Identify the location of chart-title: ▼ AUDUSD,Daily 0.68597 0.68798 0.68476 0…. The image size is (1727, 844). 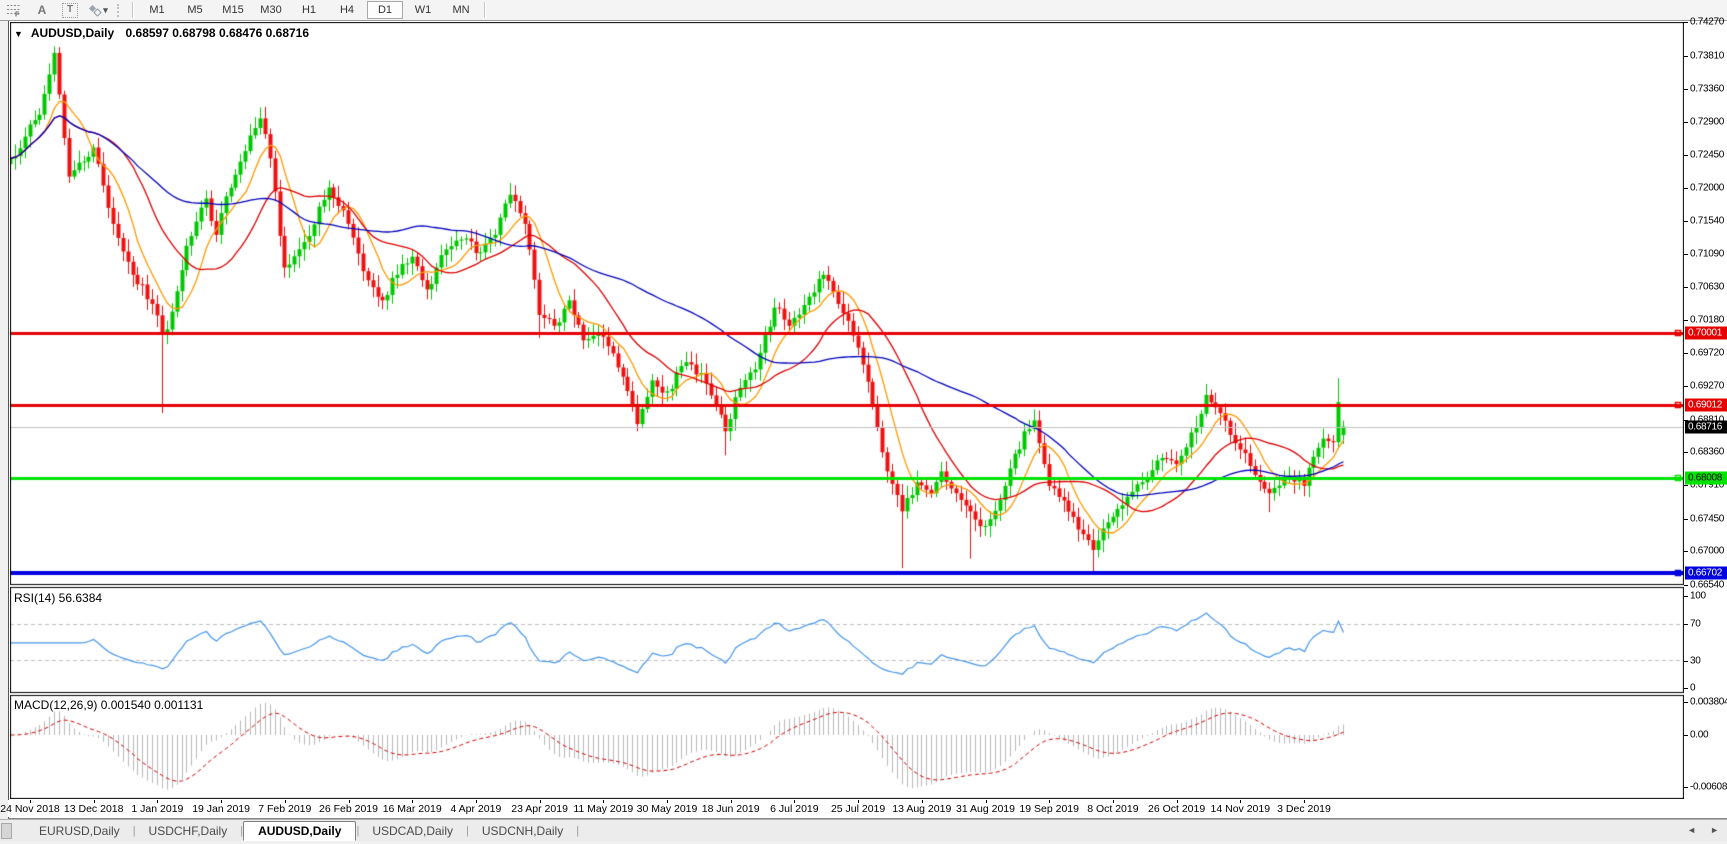
(161, 33).